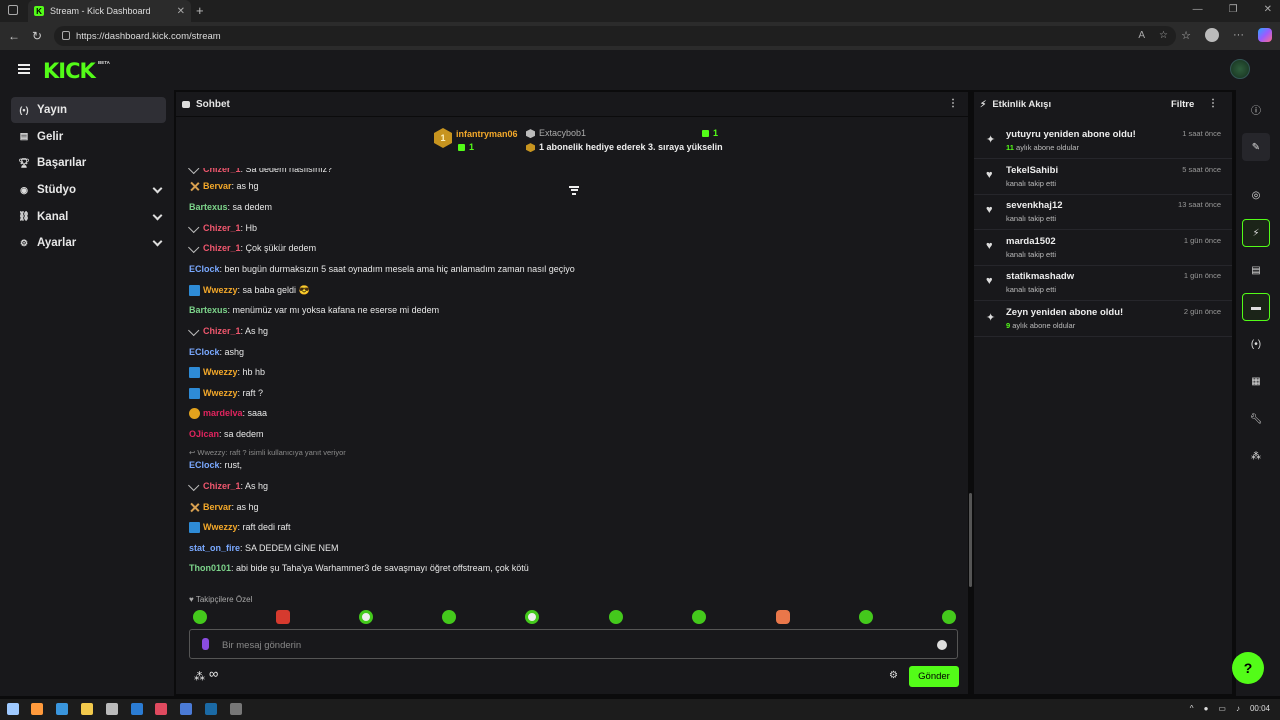 The height and width of the screenshot is (720, 1280). I want to click on layout-icon: ▦, so click(1256, 381).